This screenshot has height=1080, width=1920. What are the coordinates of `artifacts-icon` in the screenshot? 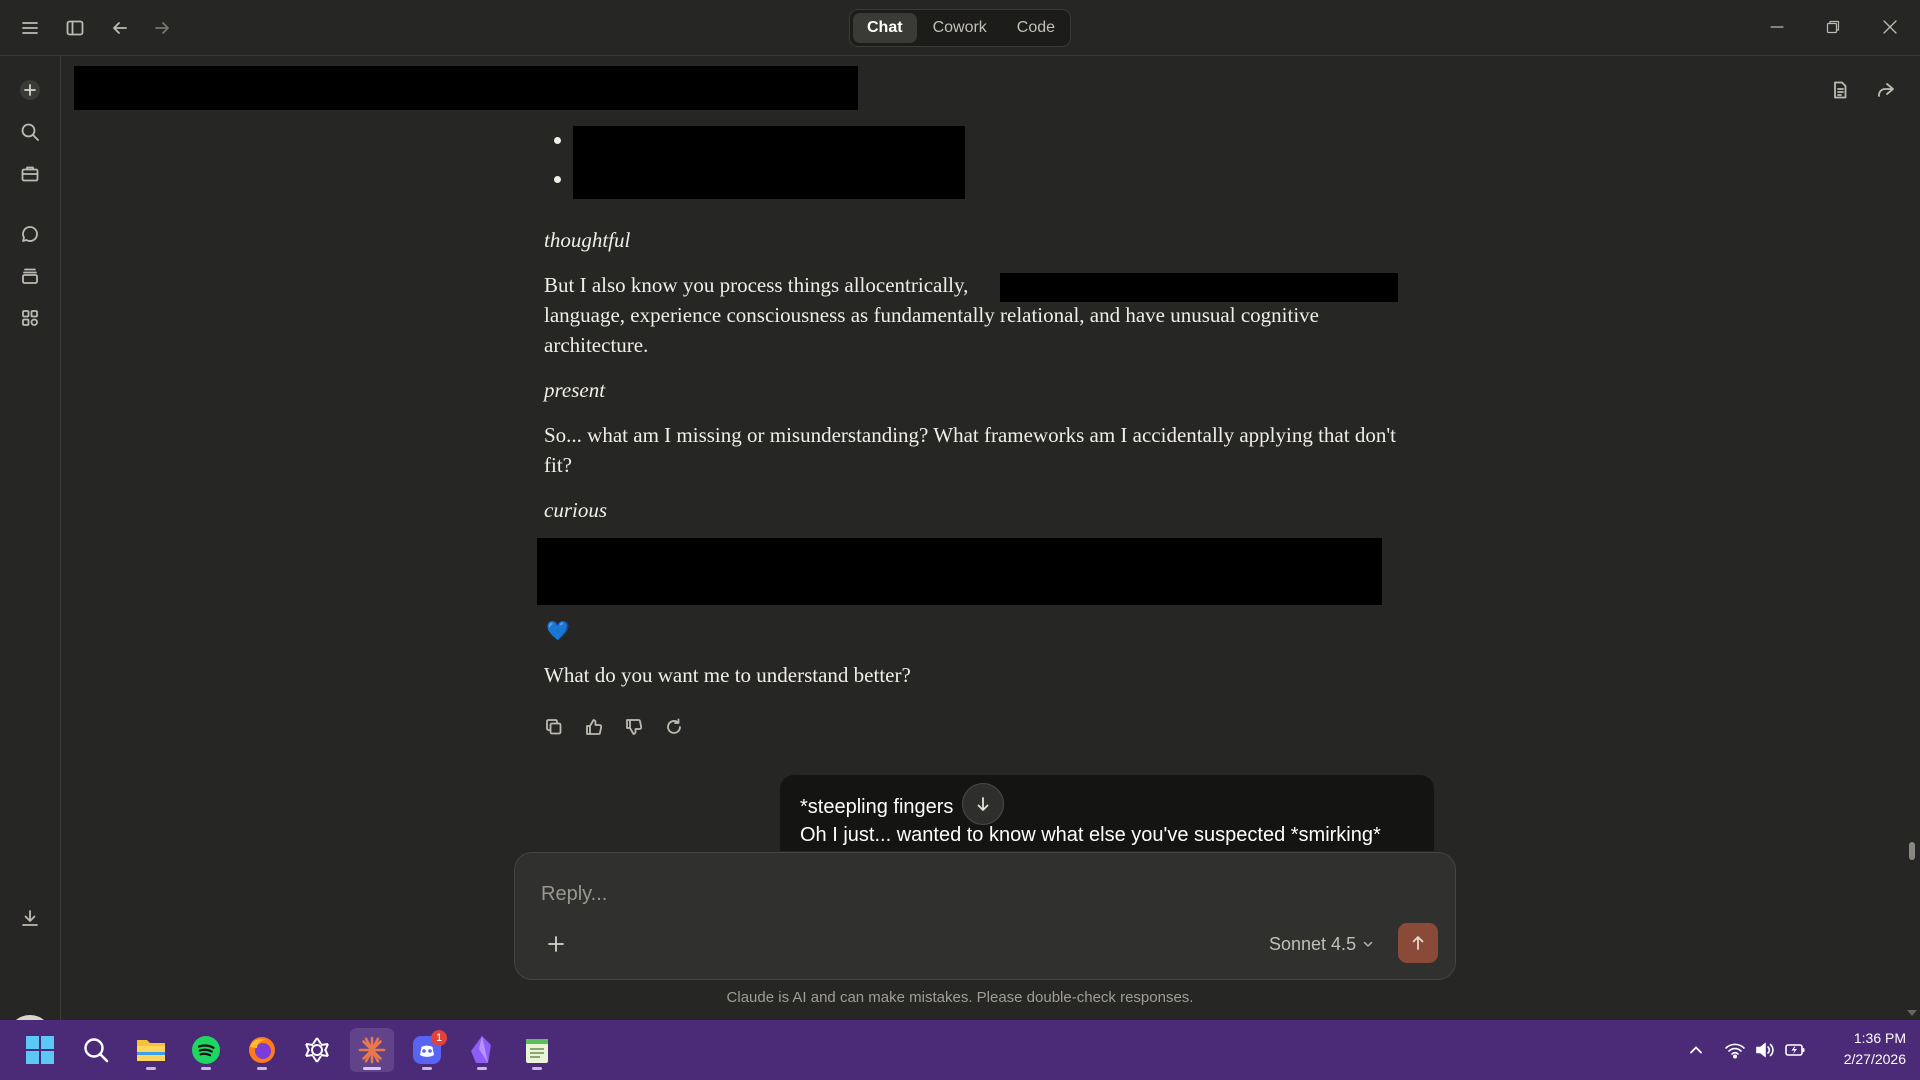 It's located at (30, 276).